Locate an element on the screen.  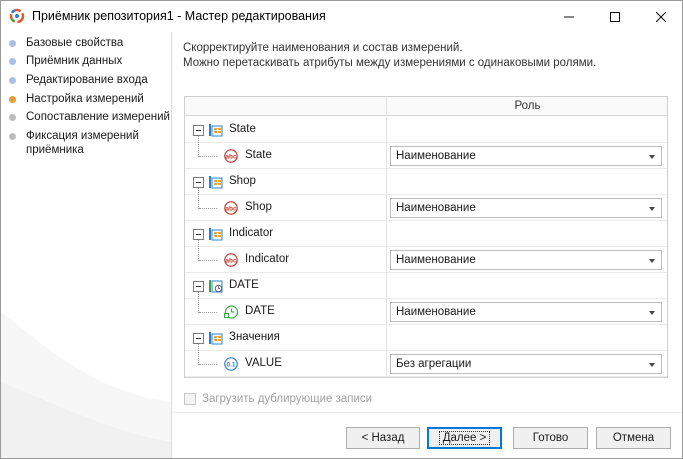
step-receiver-dimension-fixing: Фиксация измерений приёмника is located at coordinates (84, 143).